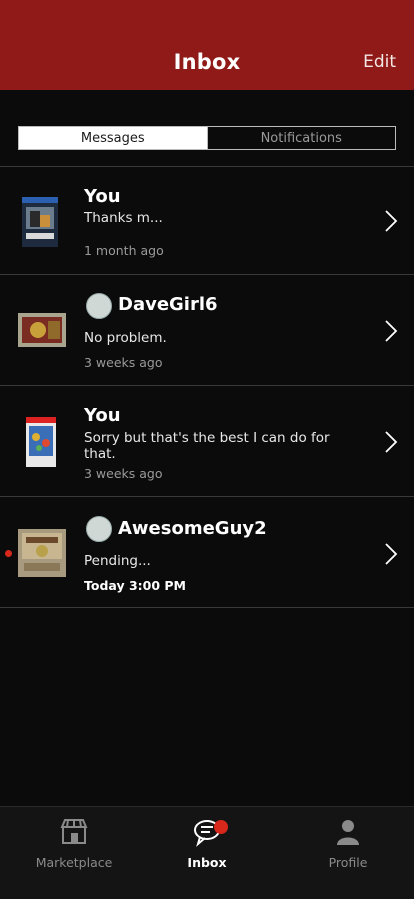 The width and height of the screenshot is (414, 899). What do you see at coordinates (125, 338) in the screenshot?
I see `message-preview: No problem.` at bounding box center [125, 338].